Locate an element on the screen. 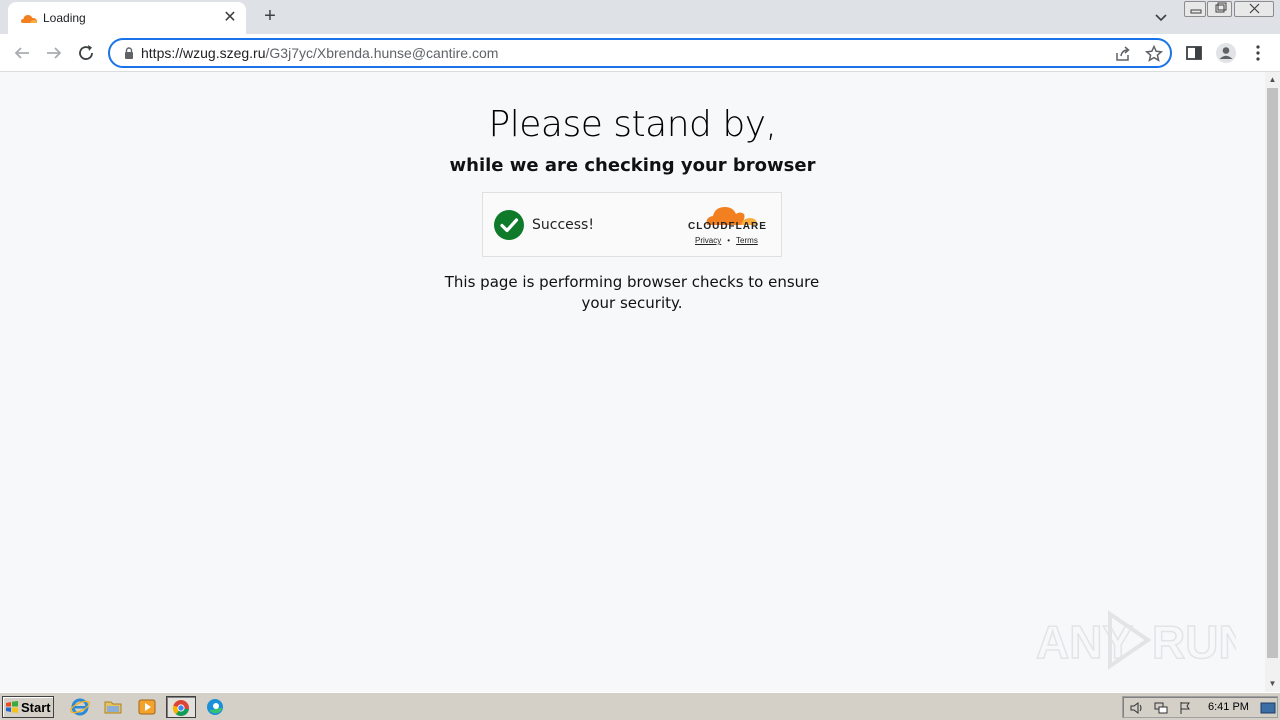  watermark-run: RUN is located at coordinates (1194, 642).